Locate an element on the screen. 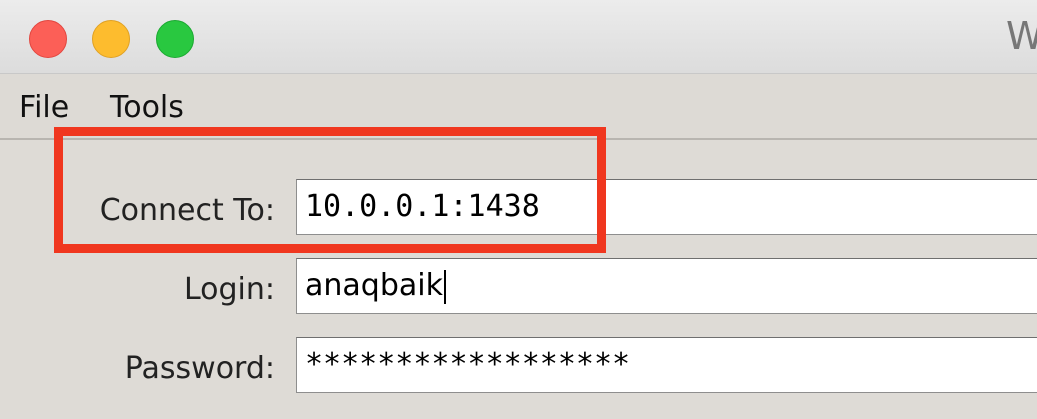  menu-tools: Tools is located at coordinates (147, 107).